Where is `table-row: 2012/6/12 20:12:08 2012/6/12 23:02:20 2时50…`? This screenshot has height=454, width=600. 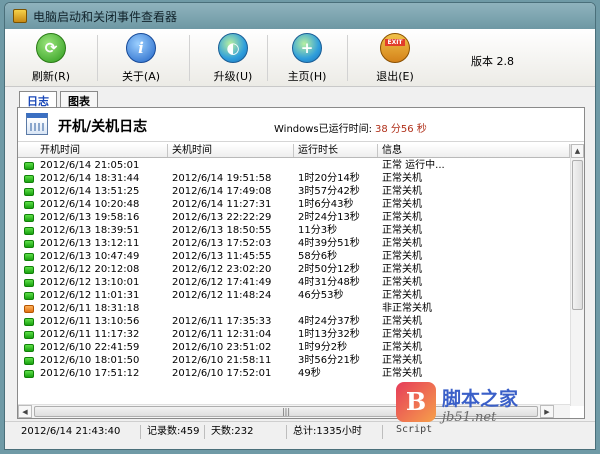
table-row: 2012/6/12 20:12:08 2012/6/12 23:02:20 2时50… is located at coordinates (294, 269).